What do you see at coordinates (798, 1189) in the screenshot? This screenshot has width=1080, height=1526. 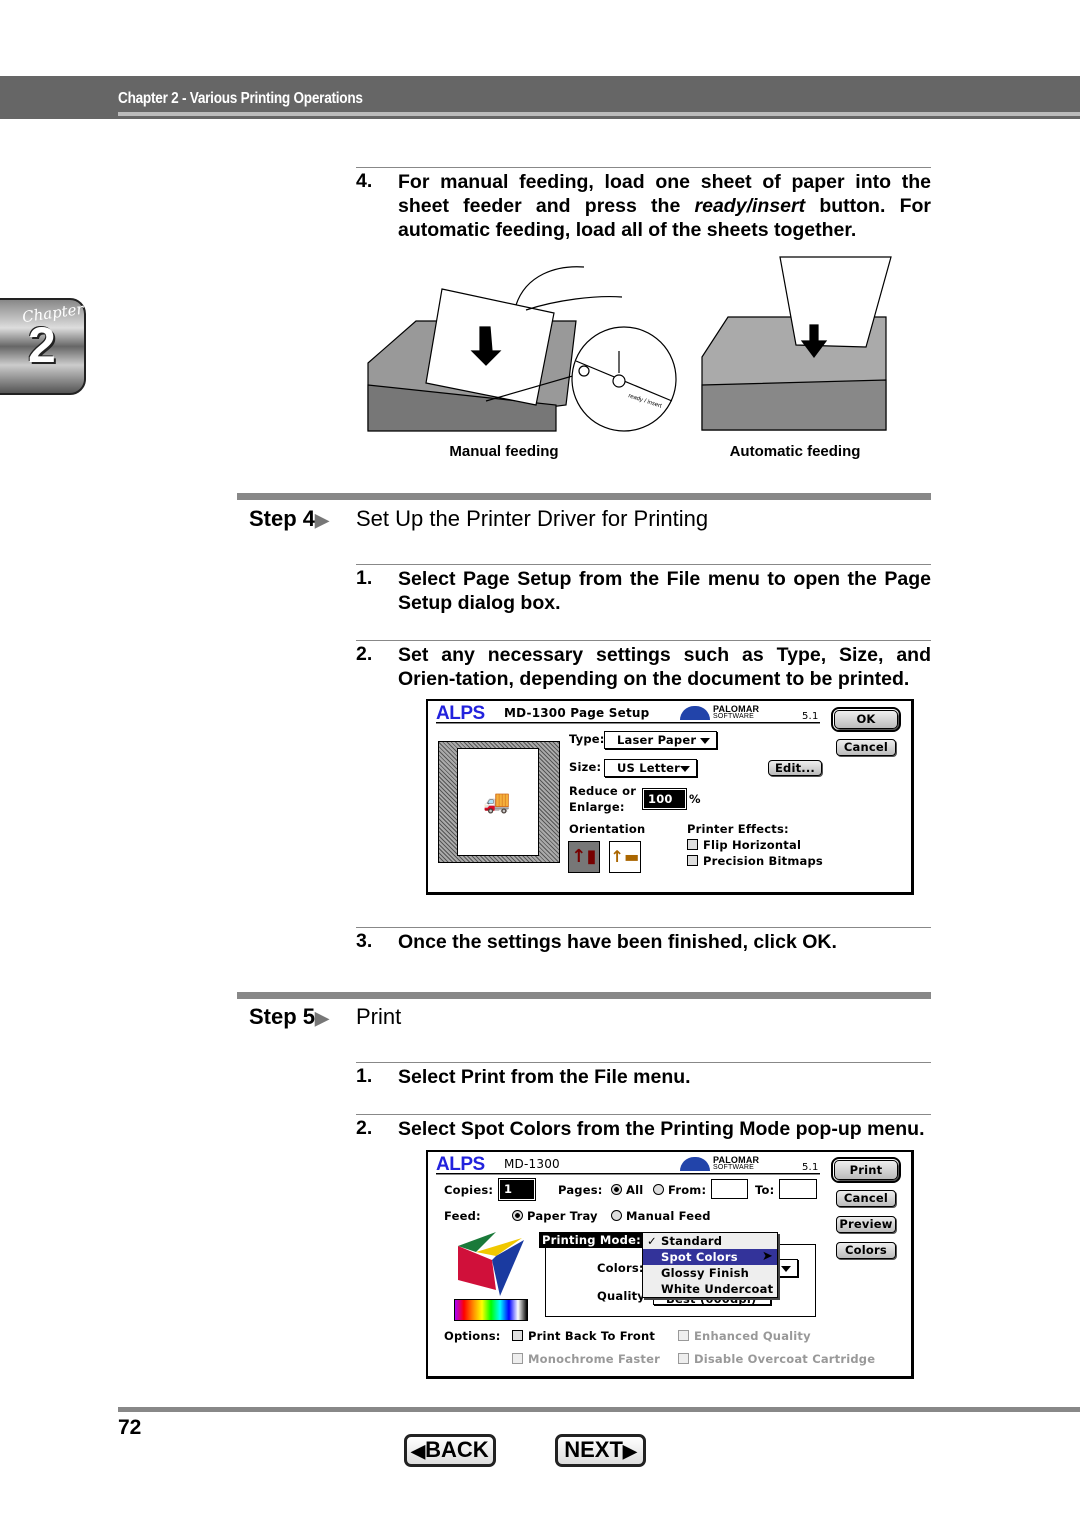 I see `to-input` at bounding box center [798, 1189].